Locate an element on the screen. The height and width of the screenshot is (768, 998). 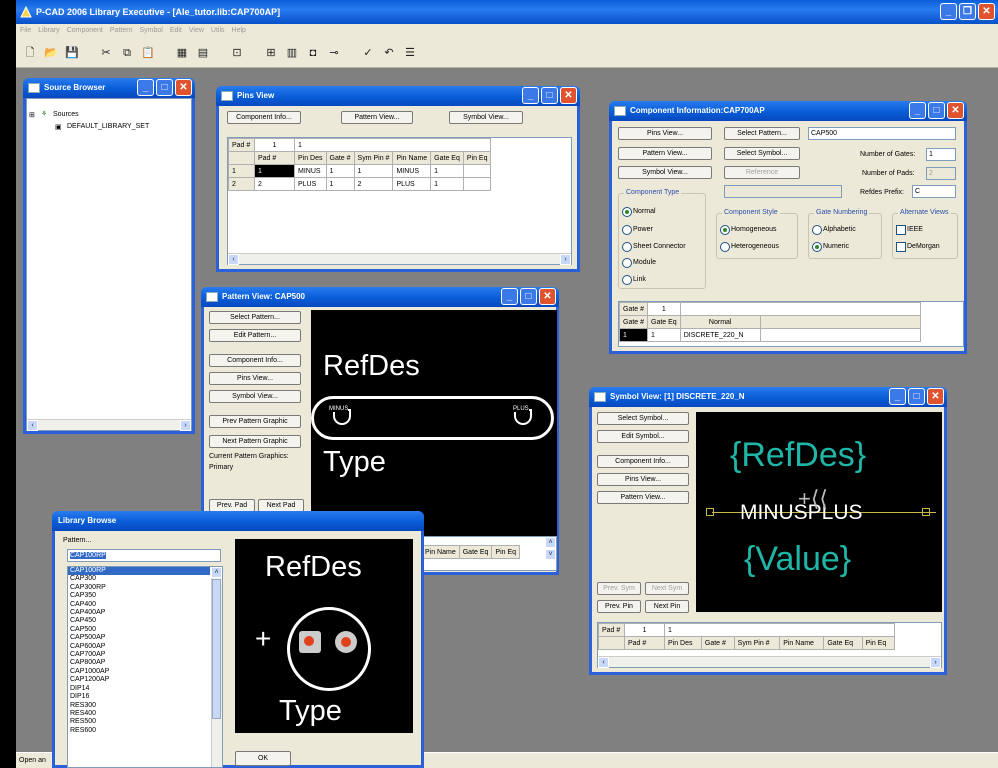
type-module-radio: Module is located at coordinates (639, 263).